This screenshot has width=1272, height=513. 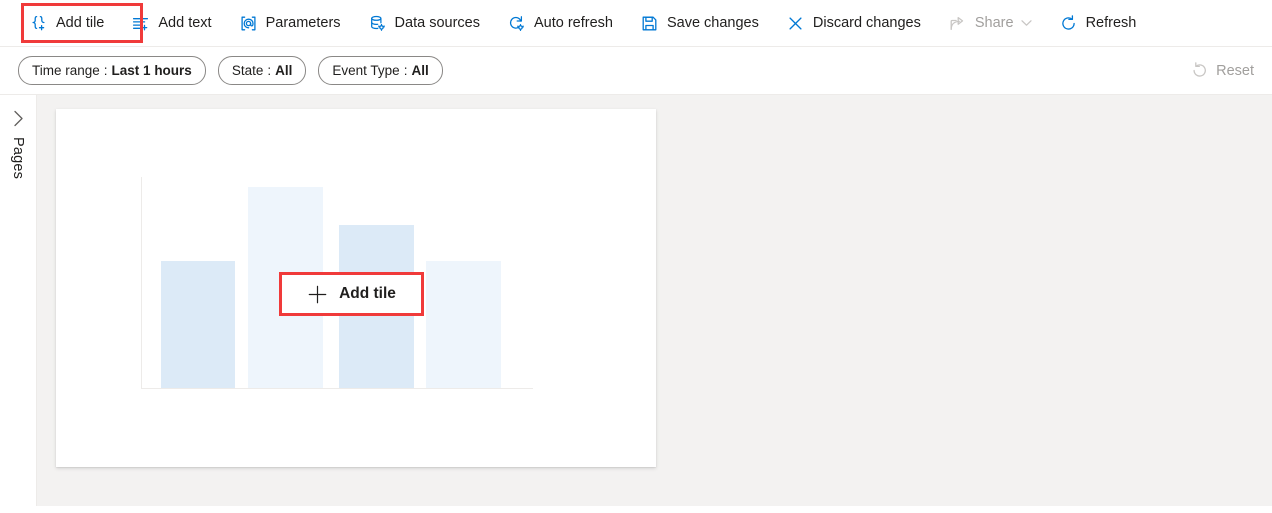 I want to click on filter-pill-key: State, so click(x=247, y=70).